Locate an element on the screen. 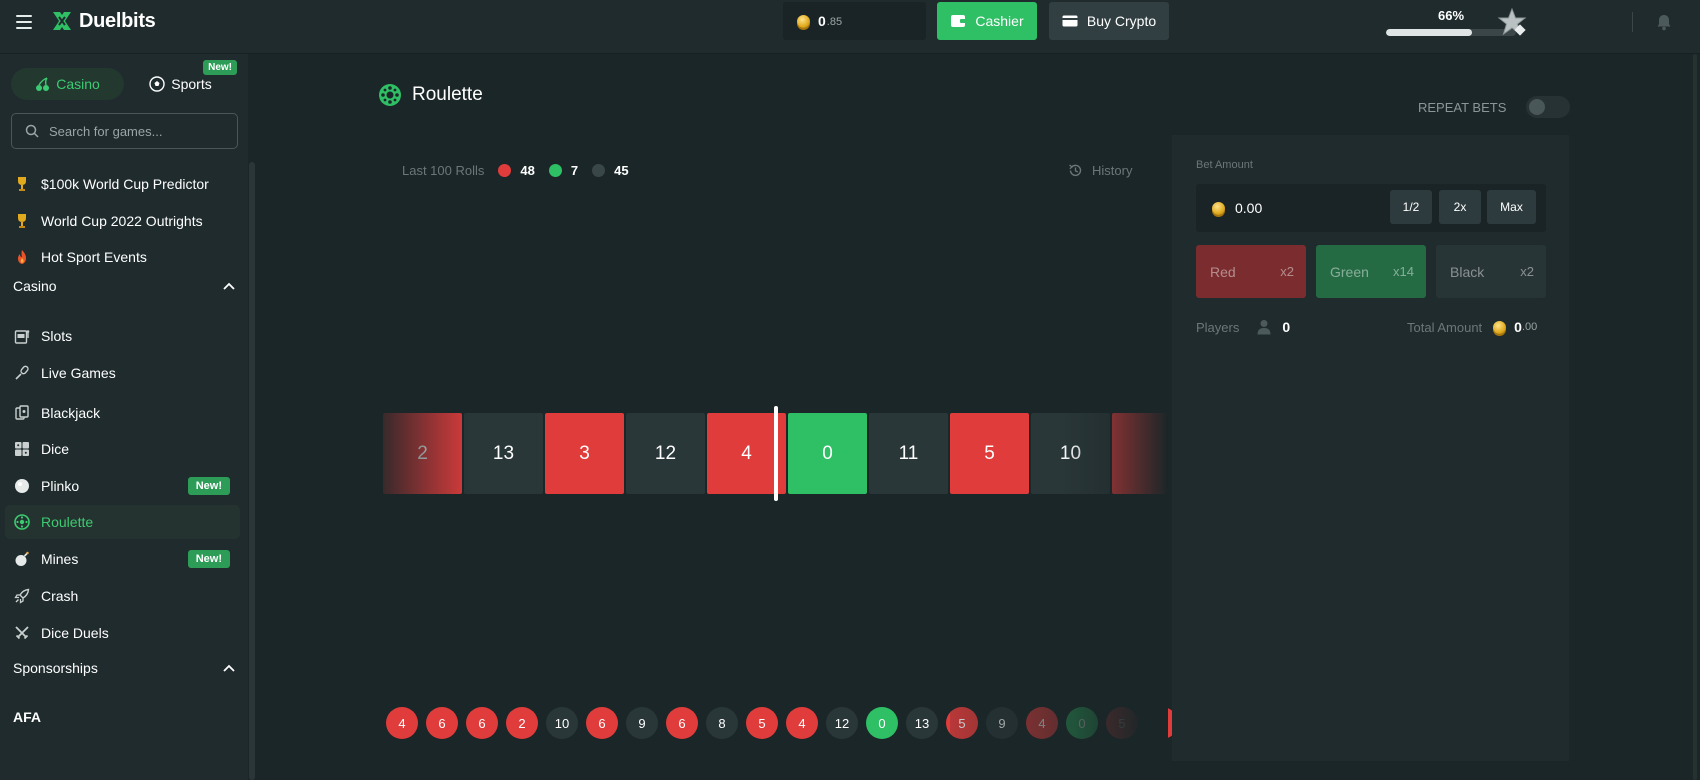  search-box is located at coordinates (124, 131).